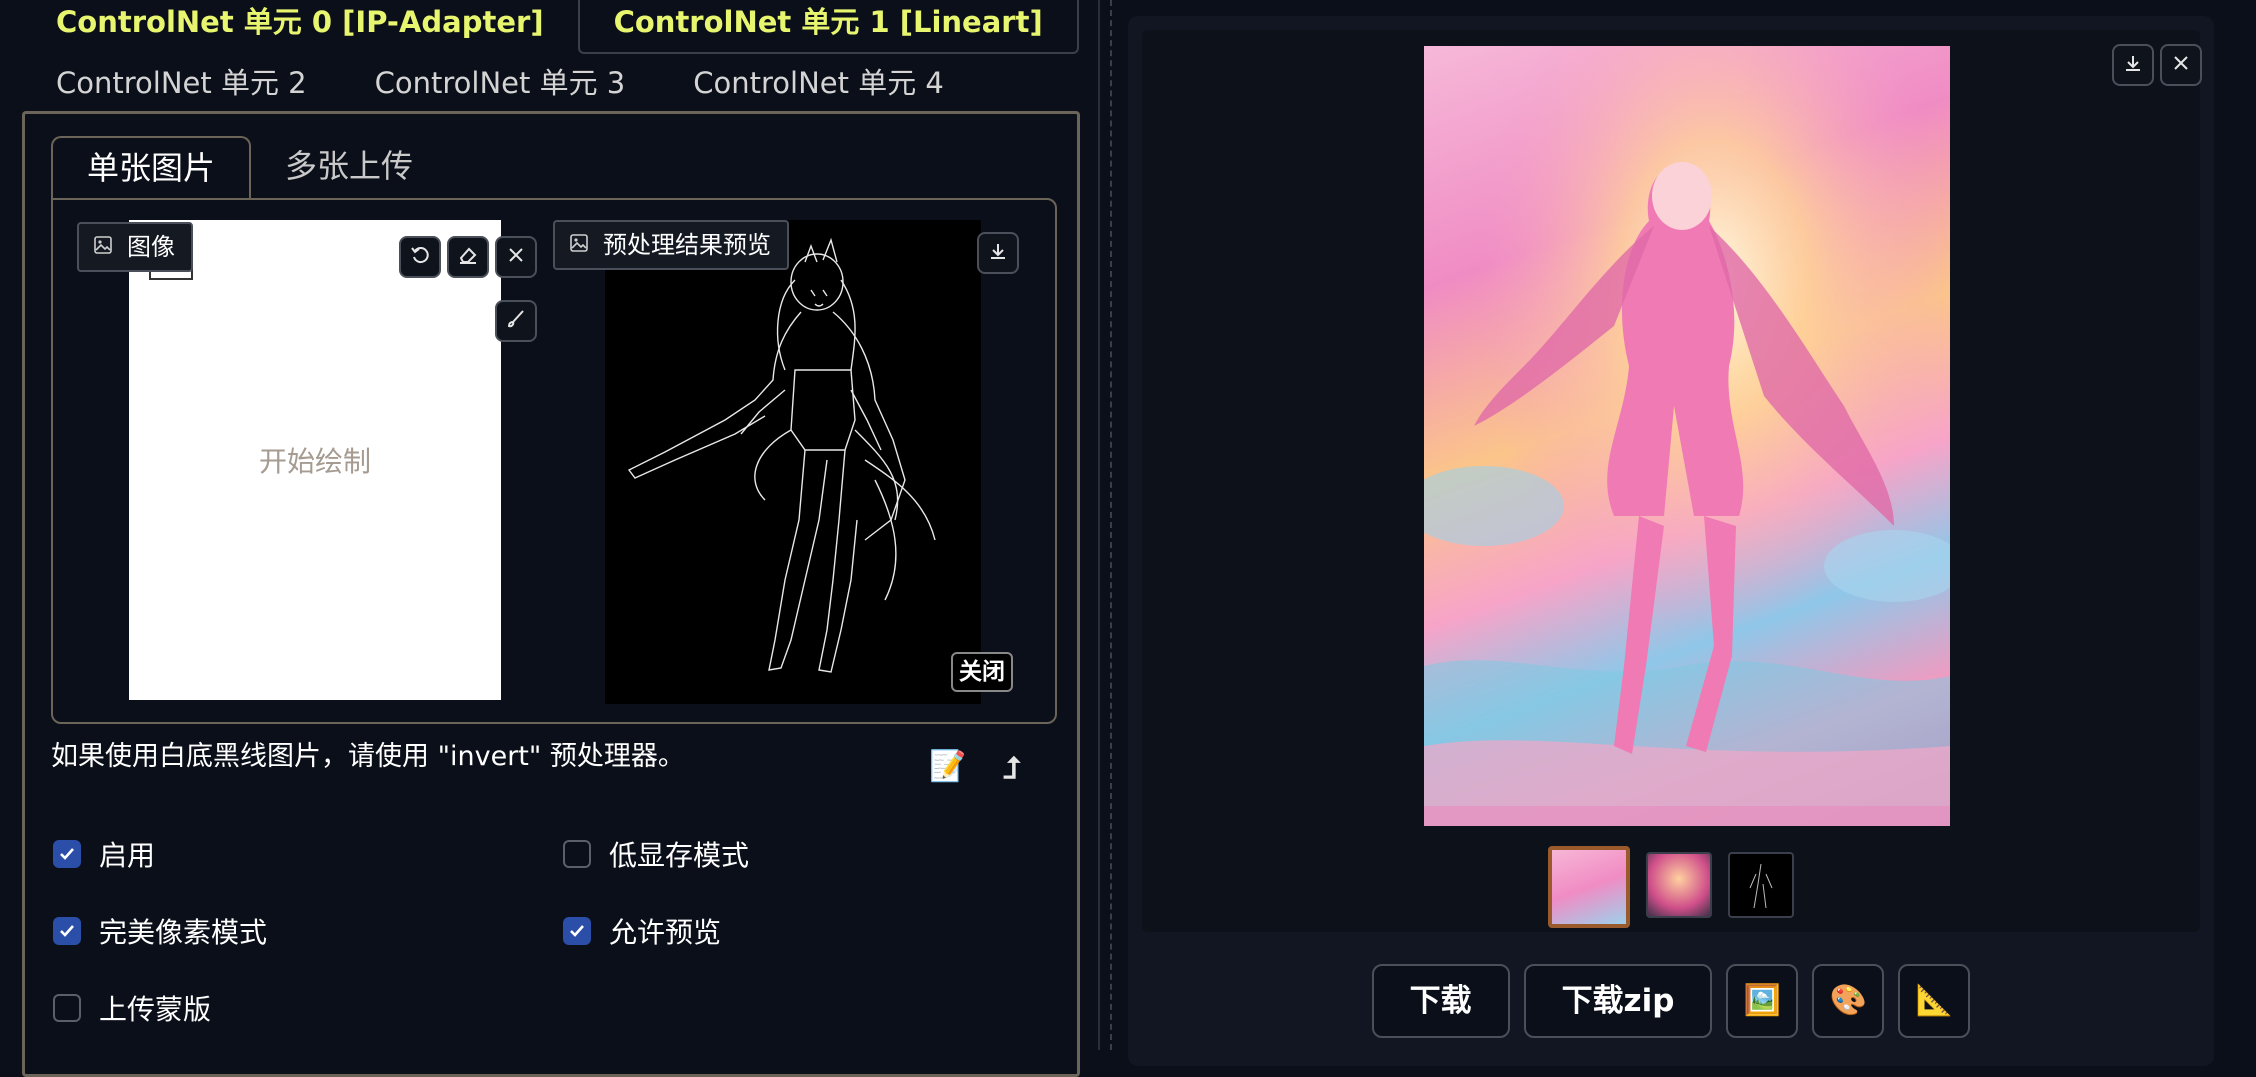 The image size is (2256, 1077). What do you see at coordinates (828, 27) in the screenshot?
I see `tab-controlnet-unit-1: ControlNet 单元 1 [Lineart]` at bounding box center [828, 27].